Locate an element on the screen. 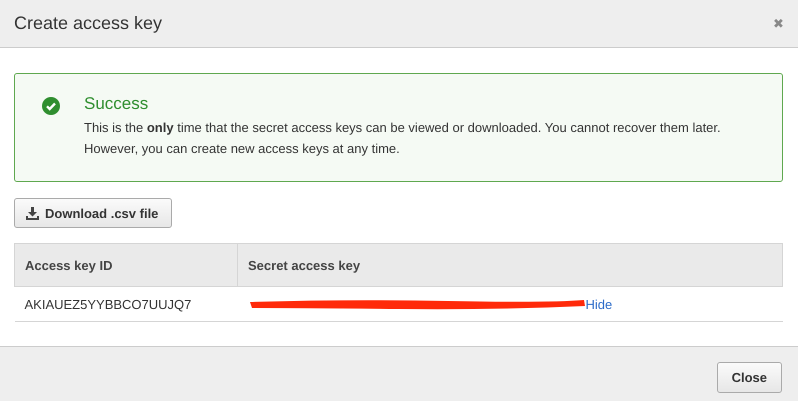  success-check-icon is located at coordinates (51, 106).